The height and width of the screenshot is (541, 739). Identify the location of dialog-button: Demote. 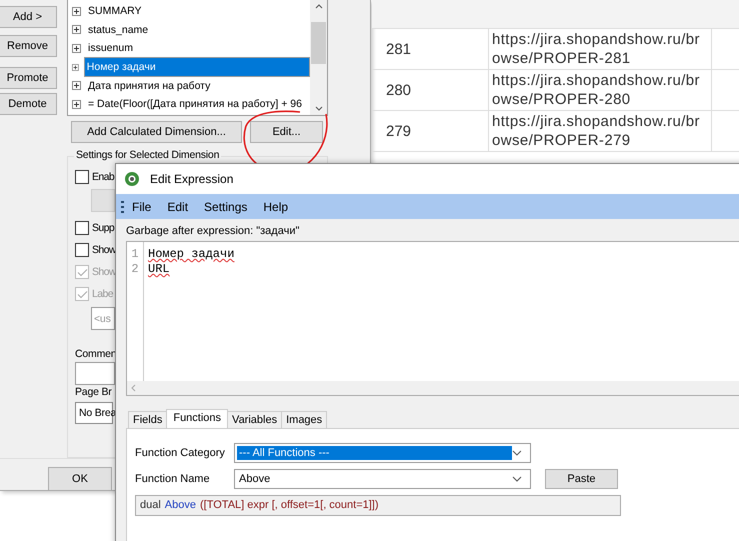
(28, 104).